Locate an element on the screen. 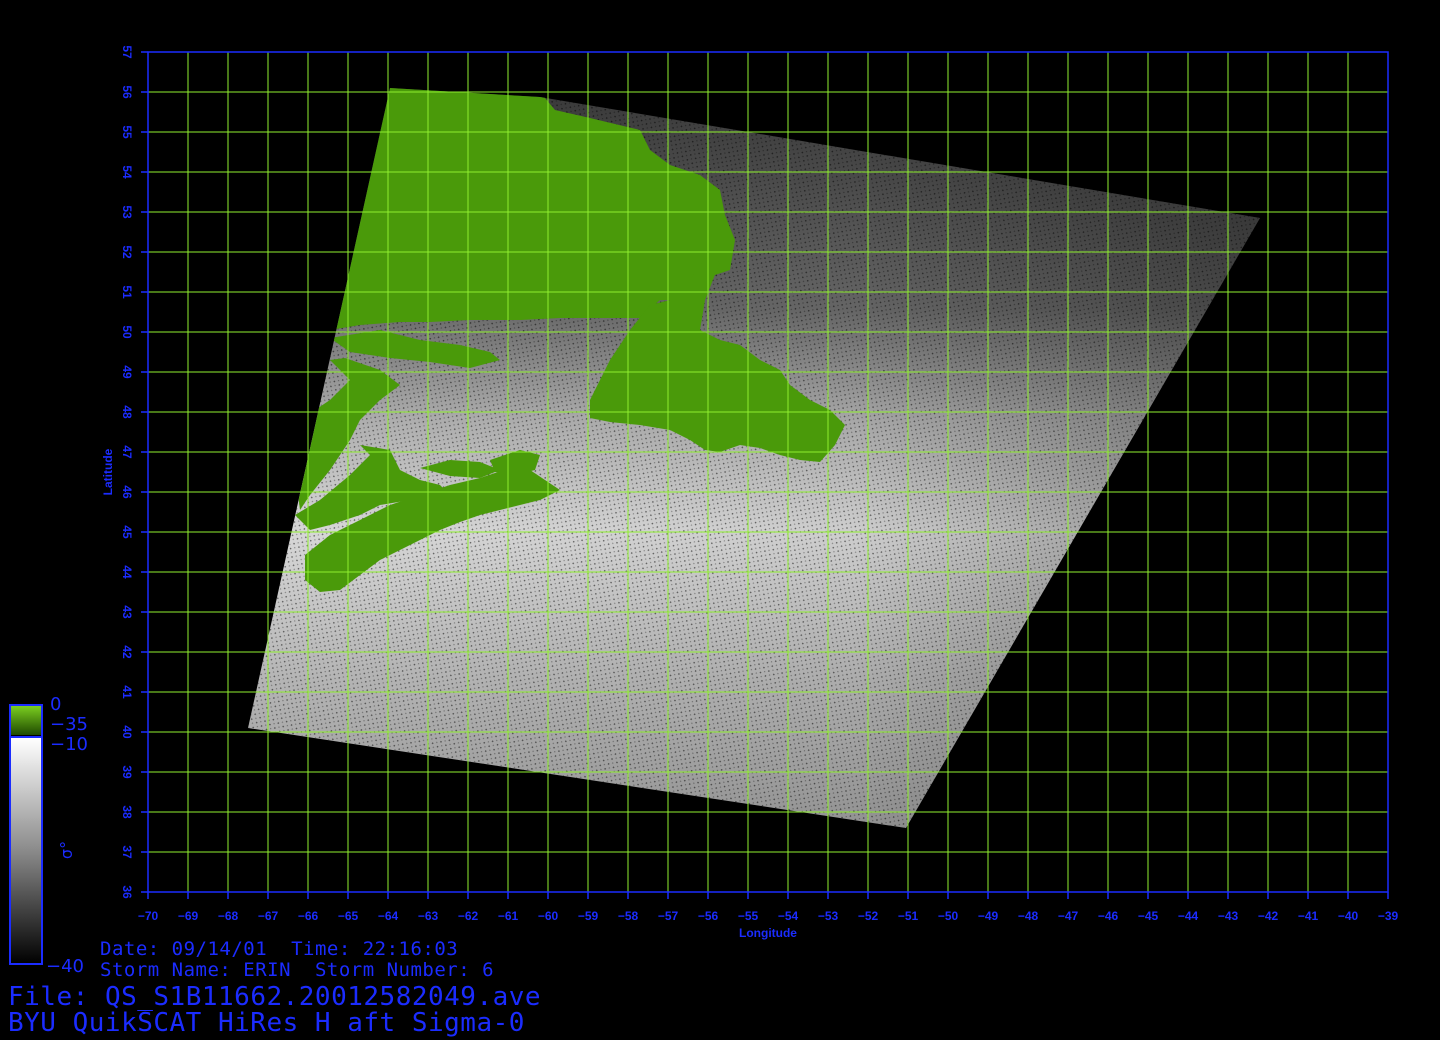 The width and height of the screenshot is (1440, 1040). x-tick-label: −51 is located at coordinates (908, 916).